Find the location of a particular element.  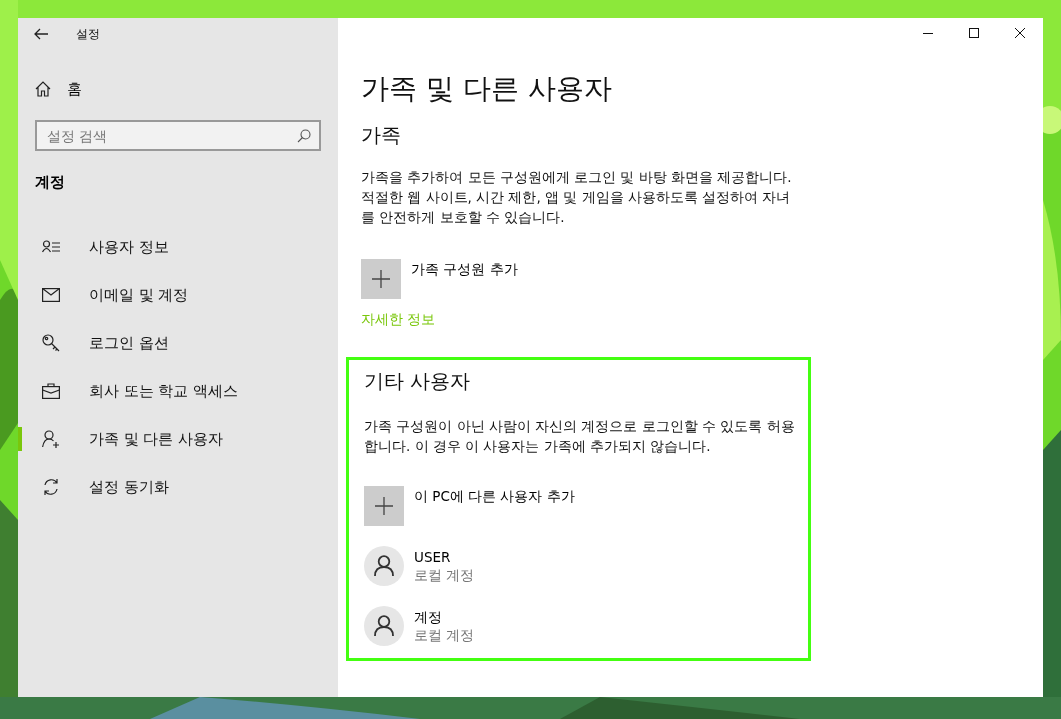

sidebar-item: 로그인 옵션 is located at coordinates (178, 343).